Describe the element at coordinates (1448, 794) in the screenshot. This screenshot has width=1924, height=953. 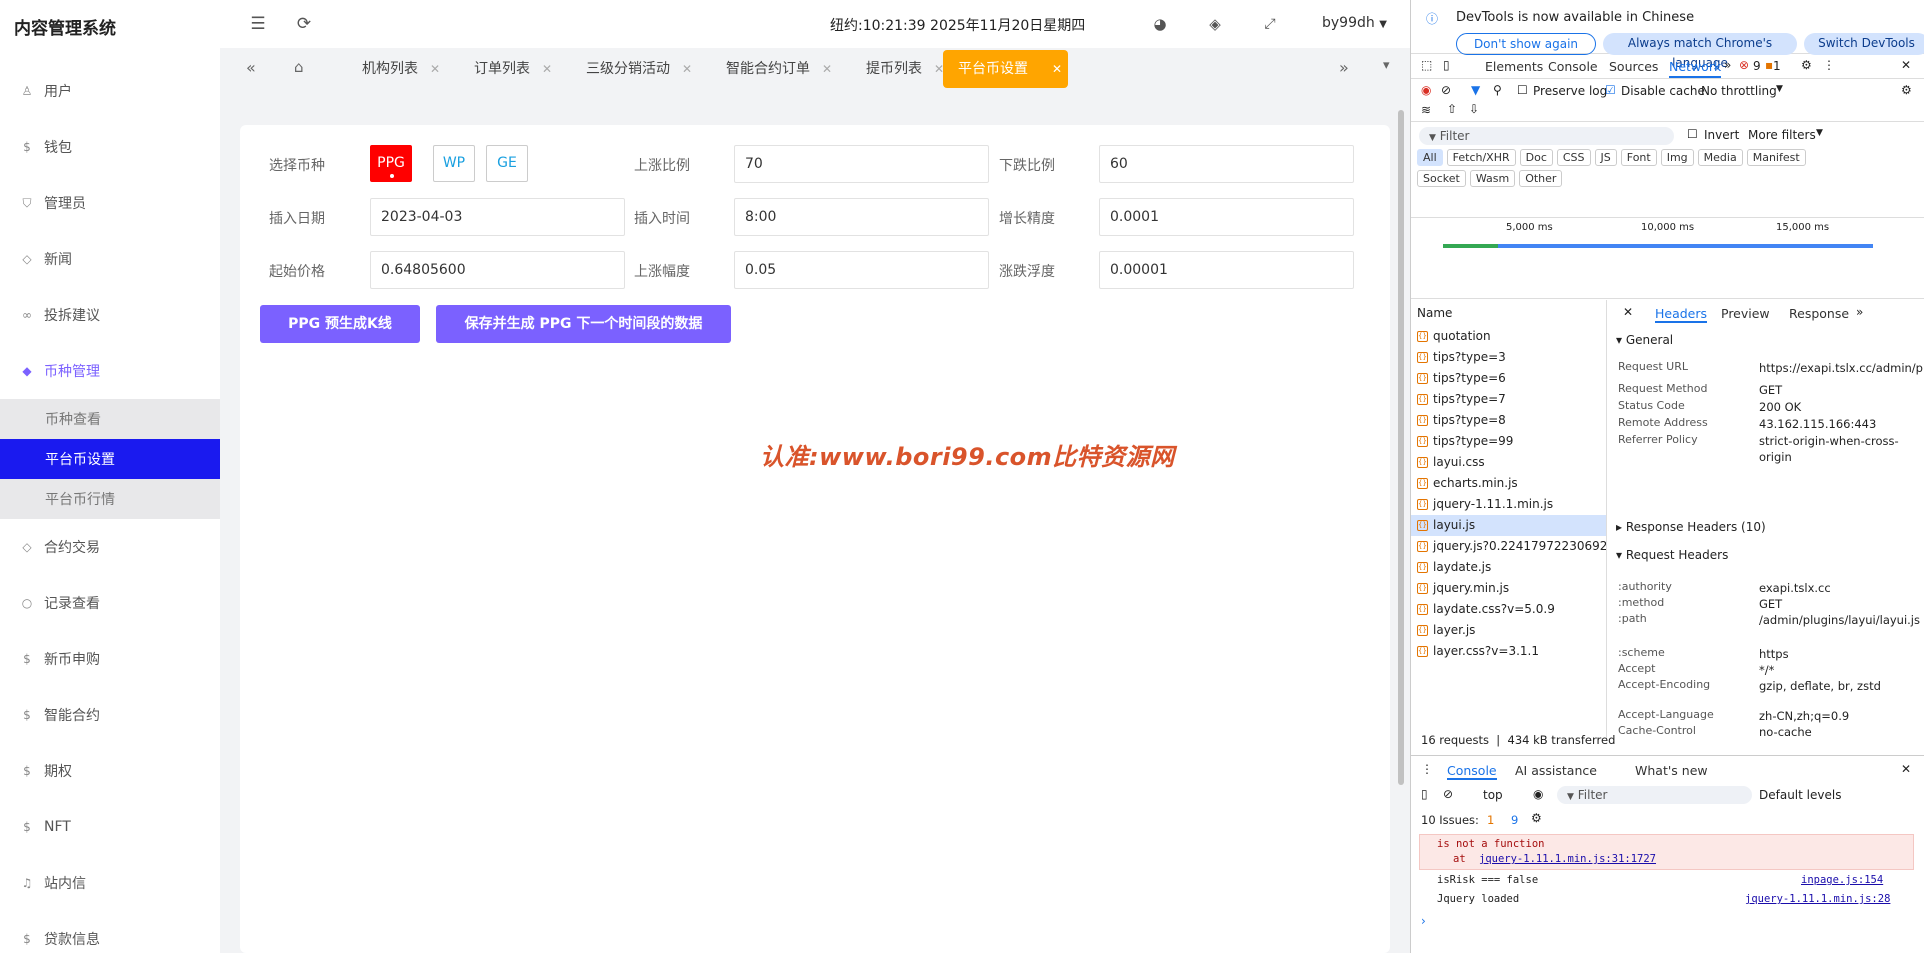
I see `clear-console-icon: ⊘` at that location.